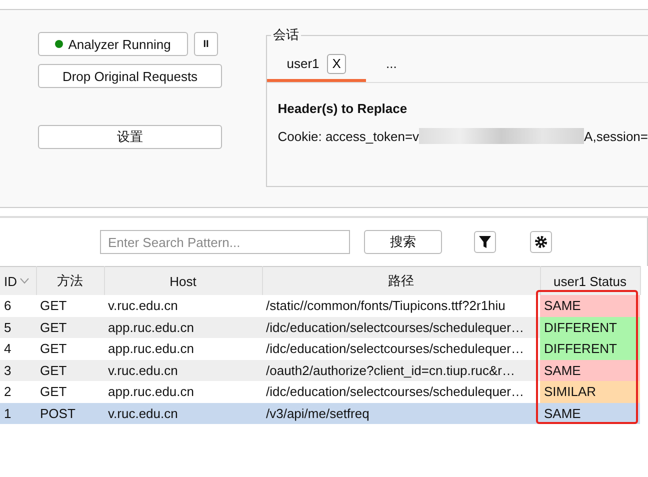  Describe the element at coordinates (485, 242) in the screenshot. I see `filter-icon` at that location.